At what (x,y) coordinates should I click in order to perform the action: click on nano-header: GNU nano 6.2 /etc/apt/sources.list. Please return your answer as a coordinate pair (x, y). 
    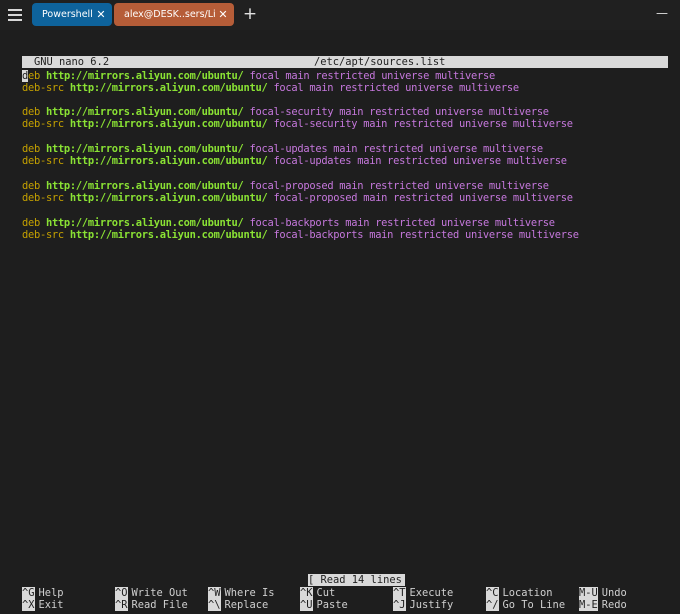
    Looking at the image, I should click on (345, 62).